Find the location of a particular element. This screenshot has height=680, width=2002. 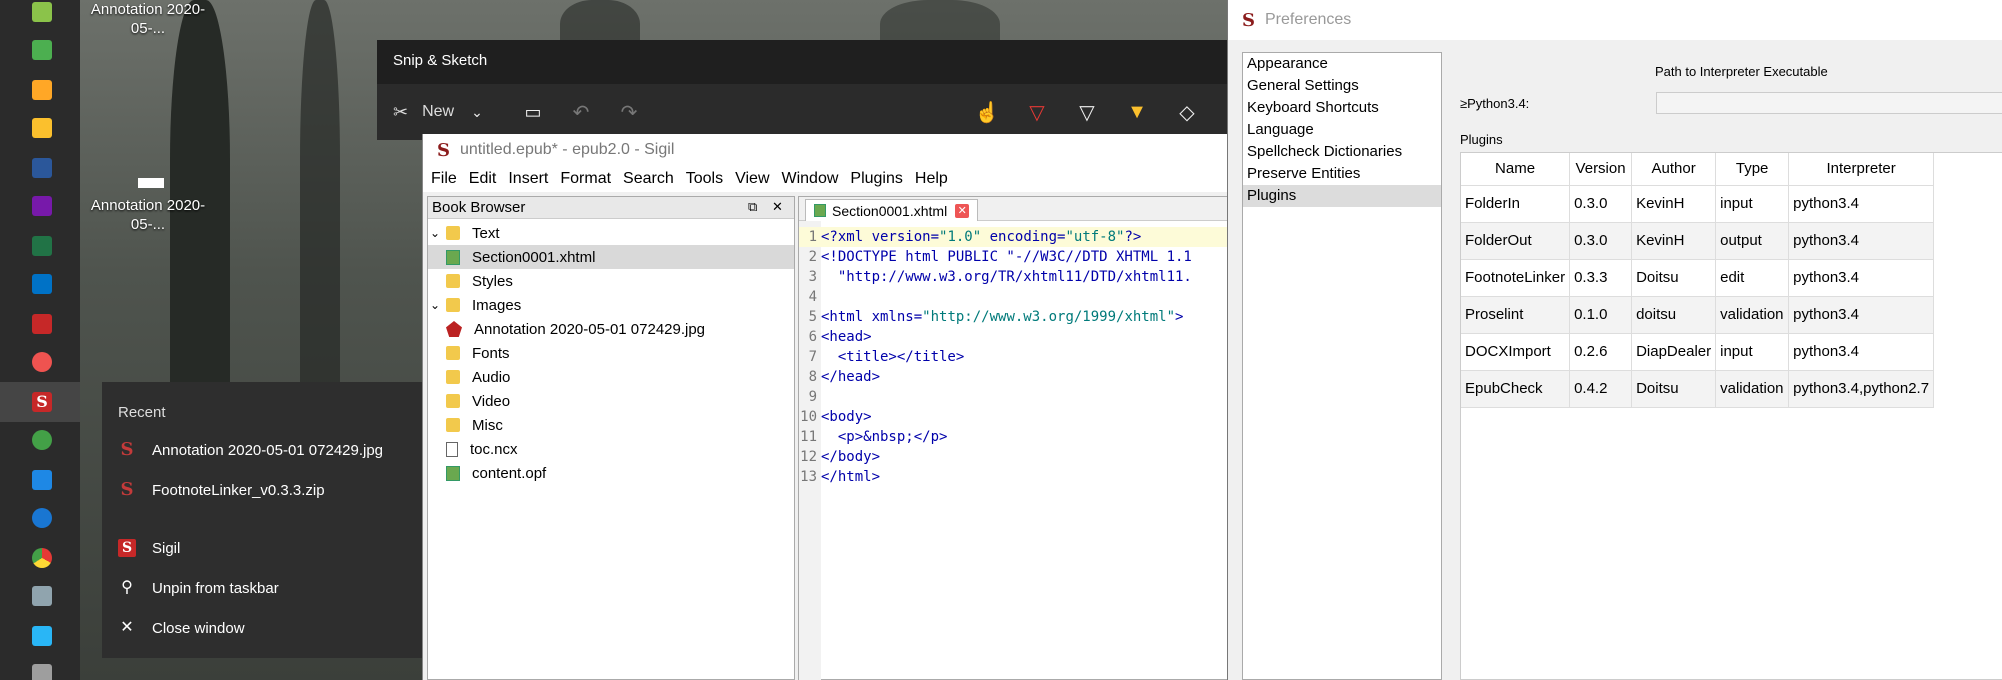

tree-folder-images: ⌄ Images is located at coordinates (611, 305).